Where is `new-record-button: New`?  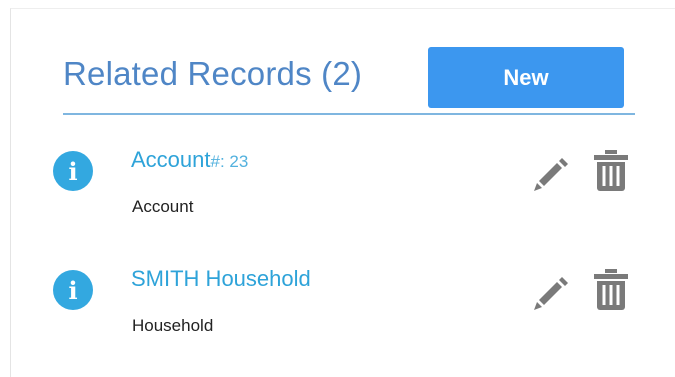
new-record-button: New is located at coordinates (526, 77).